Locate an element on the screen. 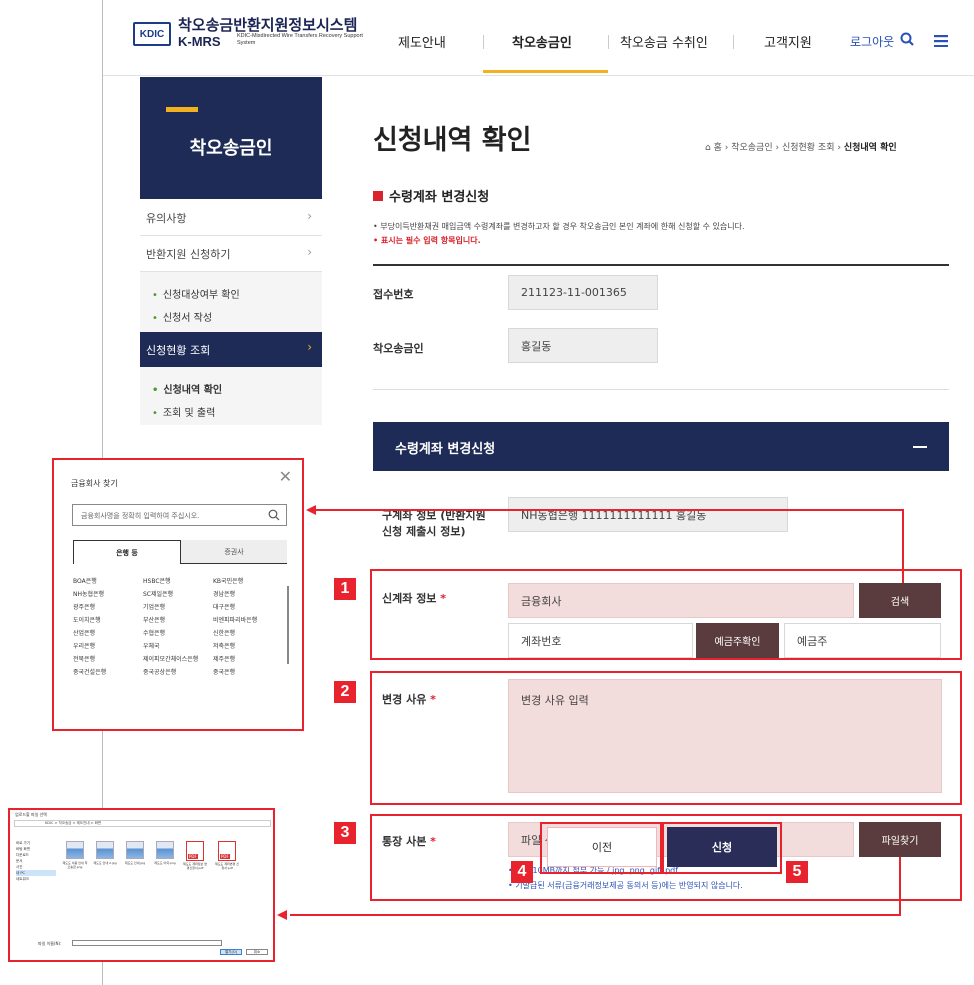 The image size is (974, 985). nav-pane-item: 네트워크 is located at coordinates (36, 879).